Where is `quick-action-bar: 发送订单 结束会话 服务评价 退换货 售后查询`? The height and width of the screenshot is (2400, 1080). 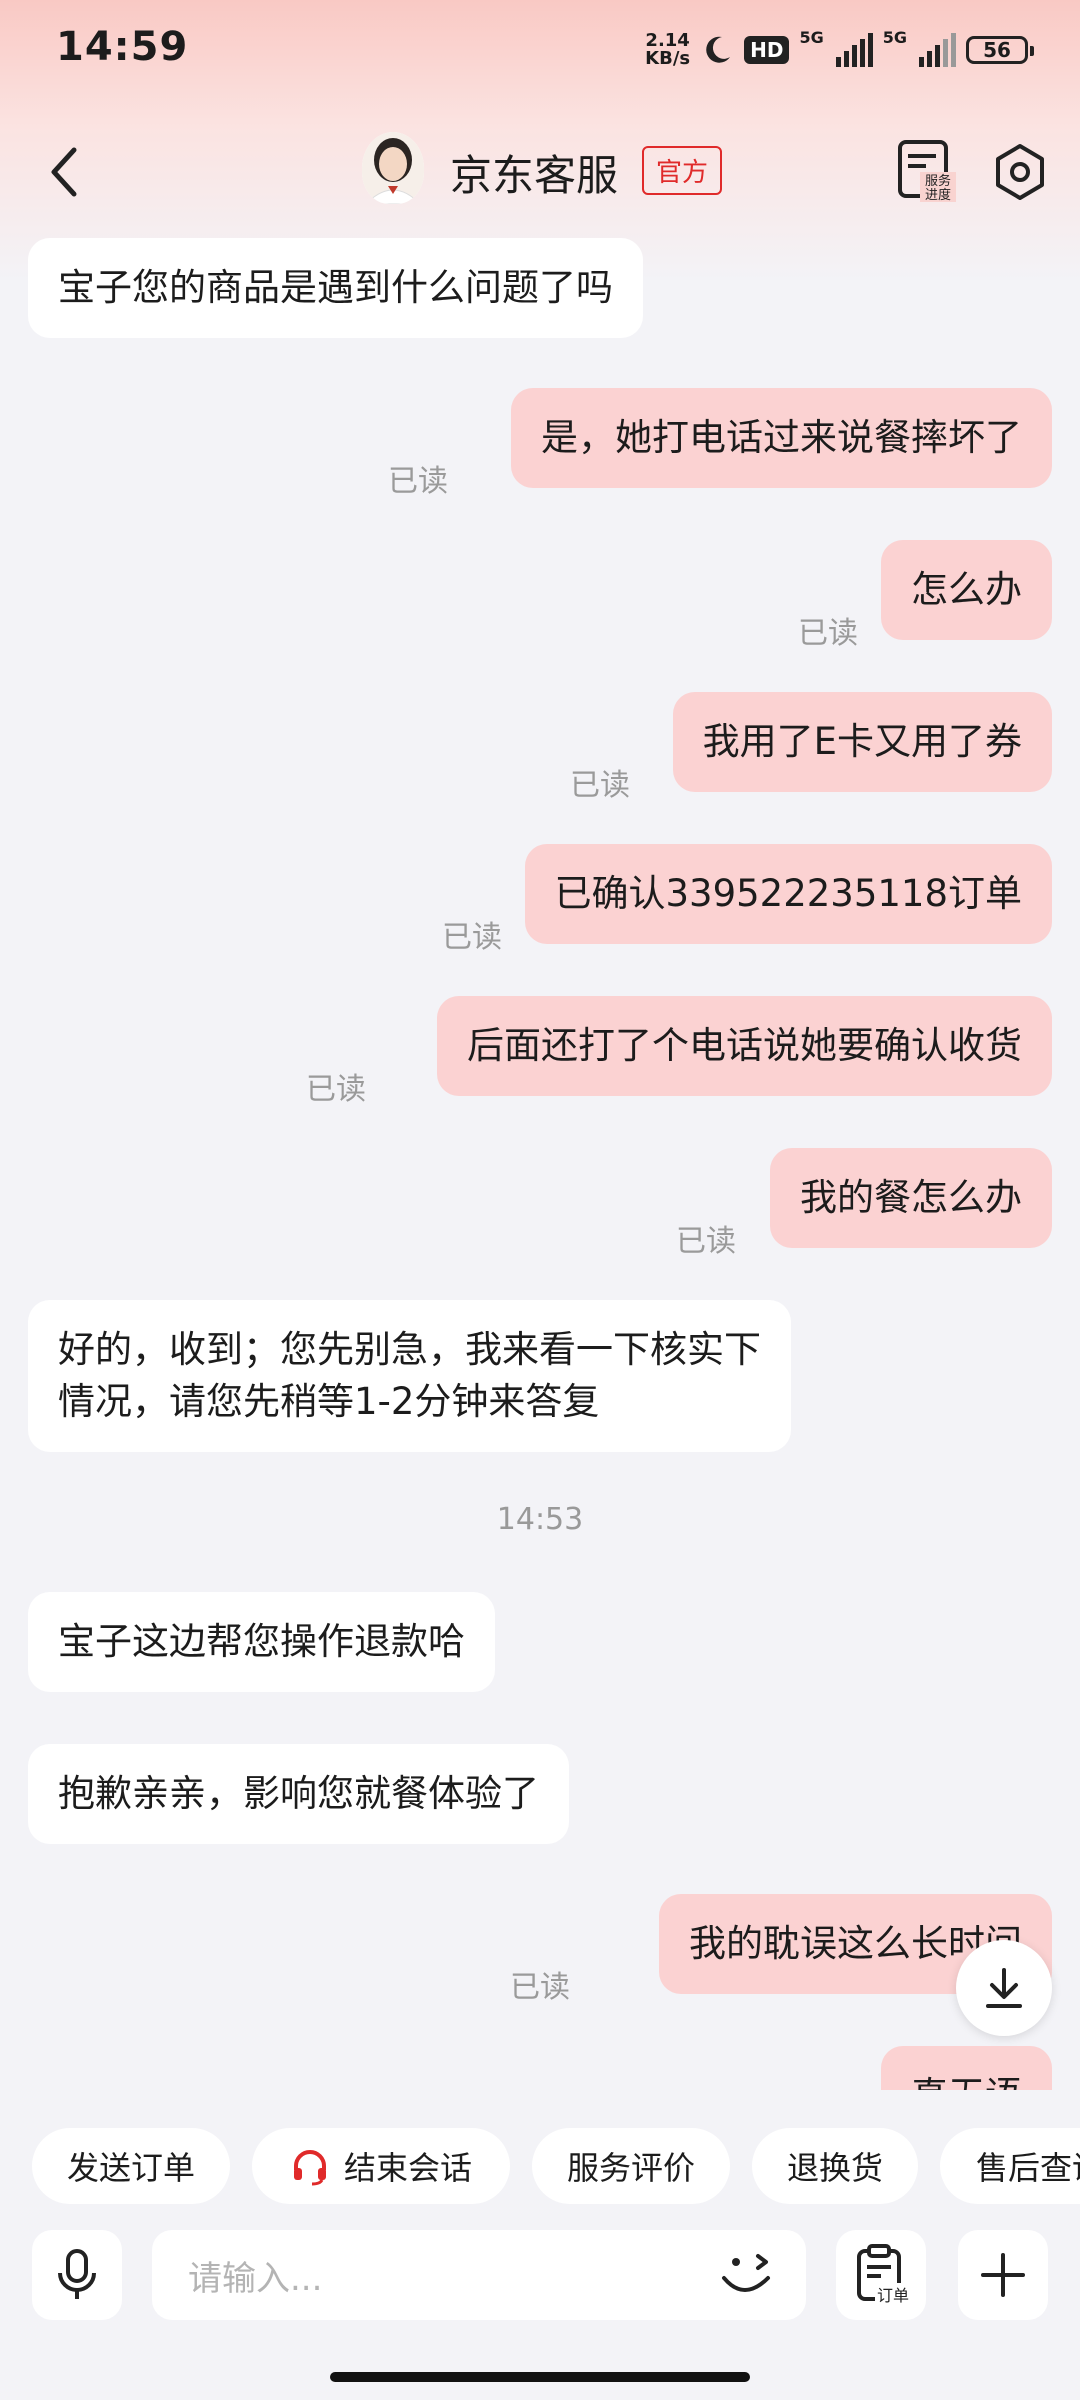
quick-action-bar: 发送订单 结束会话 服务评价 退换货 售后查询 is located at coordinates (540, 2165).